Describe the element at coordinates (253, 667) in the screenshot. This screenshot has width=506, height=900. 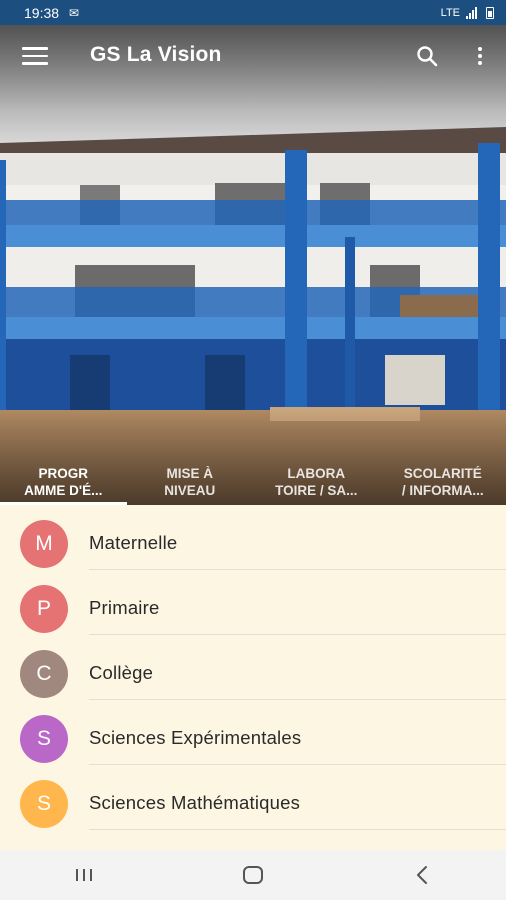
I see `list-item: C Collège` at that location.